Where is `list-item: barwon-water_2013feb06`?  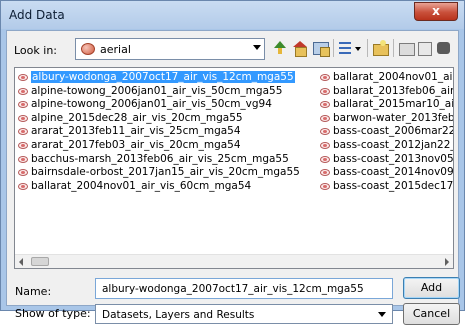
list-item: barwon-water_2013feb06 is located at coordinates (386, 119).